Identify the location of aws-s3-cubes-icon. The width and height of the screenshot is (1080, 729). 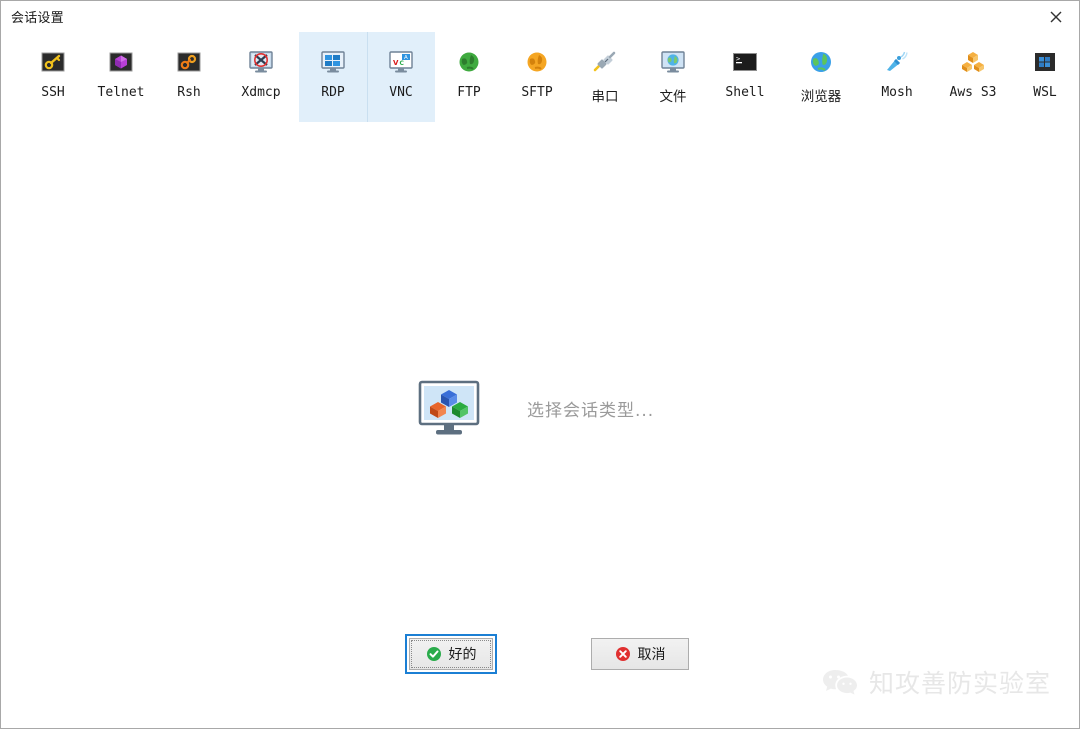
(973, 62).